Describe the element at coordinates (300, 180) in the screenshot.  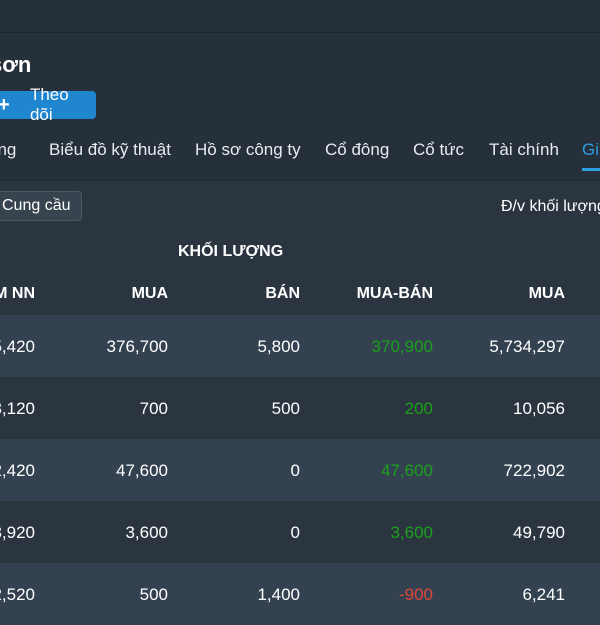
I see `header-divider` at that location.